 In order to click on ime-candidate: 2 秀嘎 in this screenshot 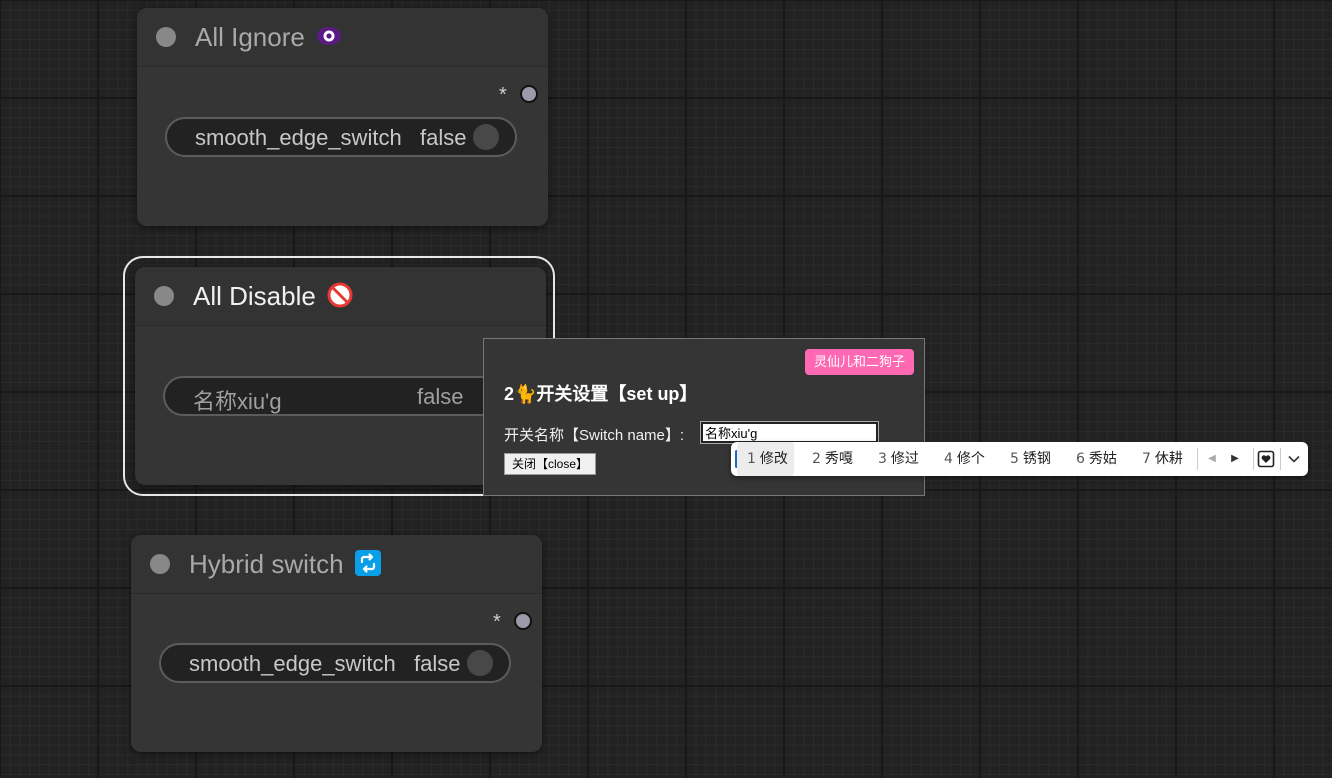, I will do `click(832, 459)`.